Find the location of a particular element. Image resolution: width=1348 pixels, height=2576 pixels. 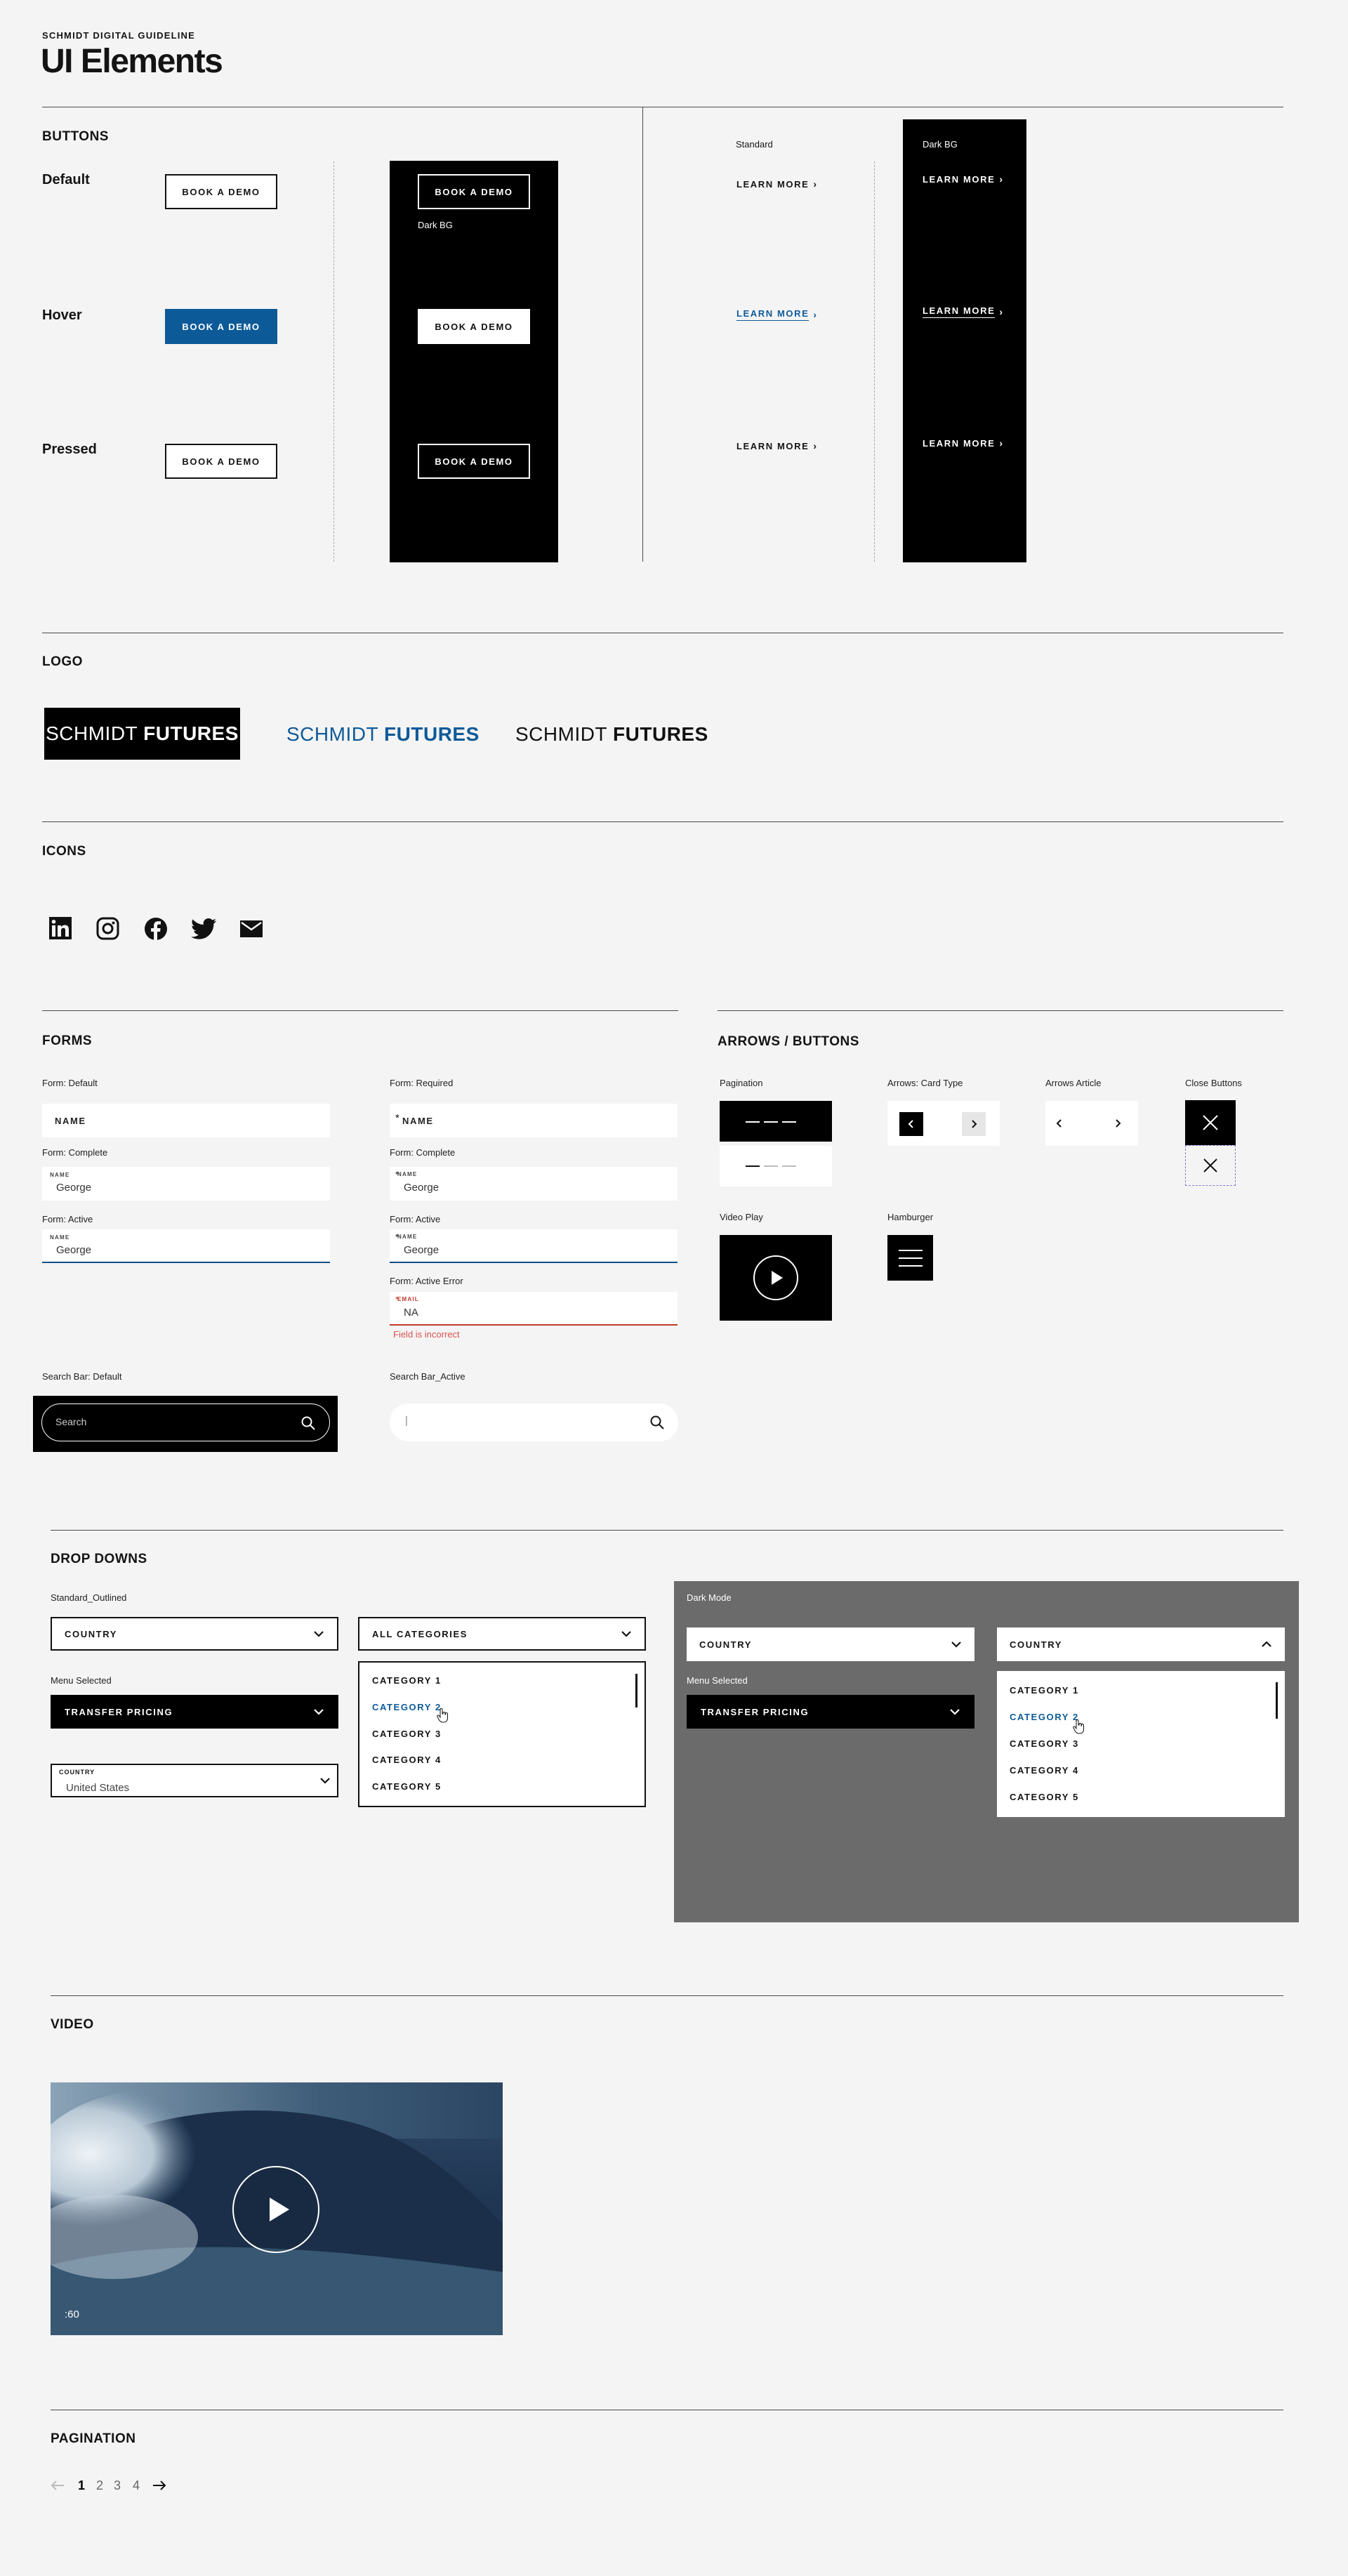

card-arrow-next-button is located at coordinates (974, 1124).